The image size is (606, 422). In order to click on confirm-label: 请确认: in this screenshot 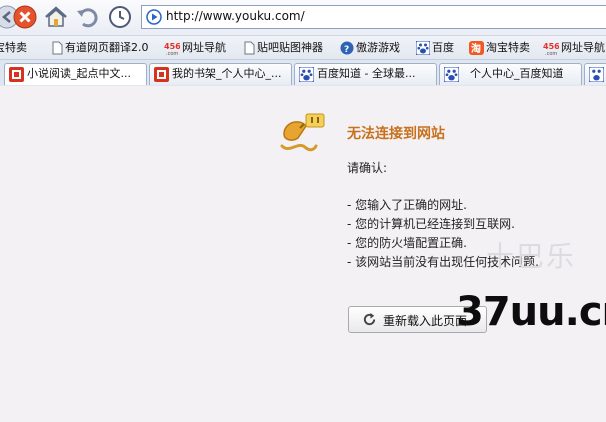, I will do `click(367, 168)`.